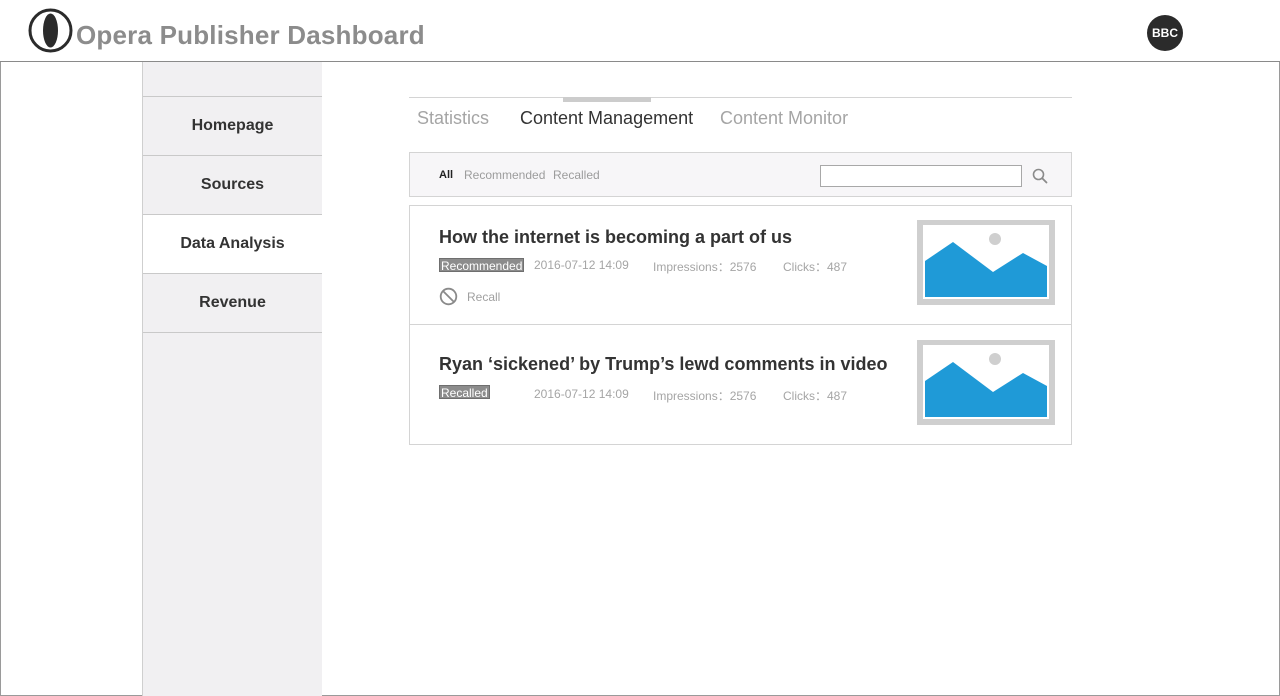  I want to click on sidebar-item-data-analysis: Data Analysis, so click(232, 244).